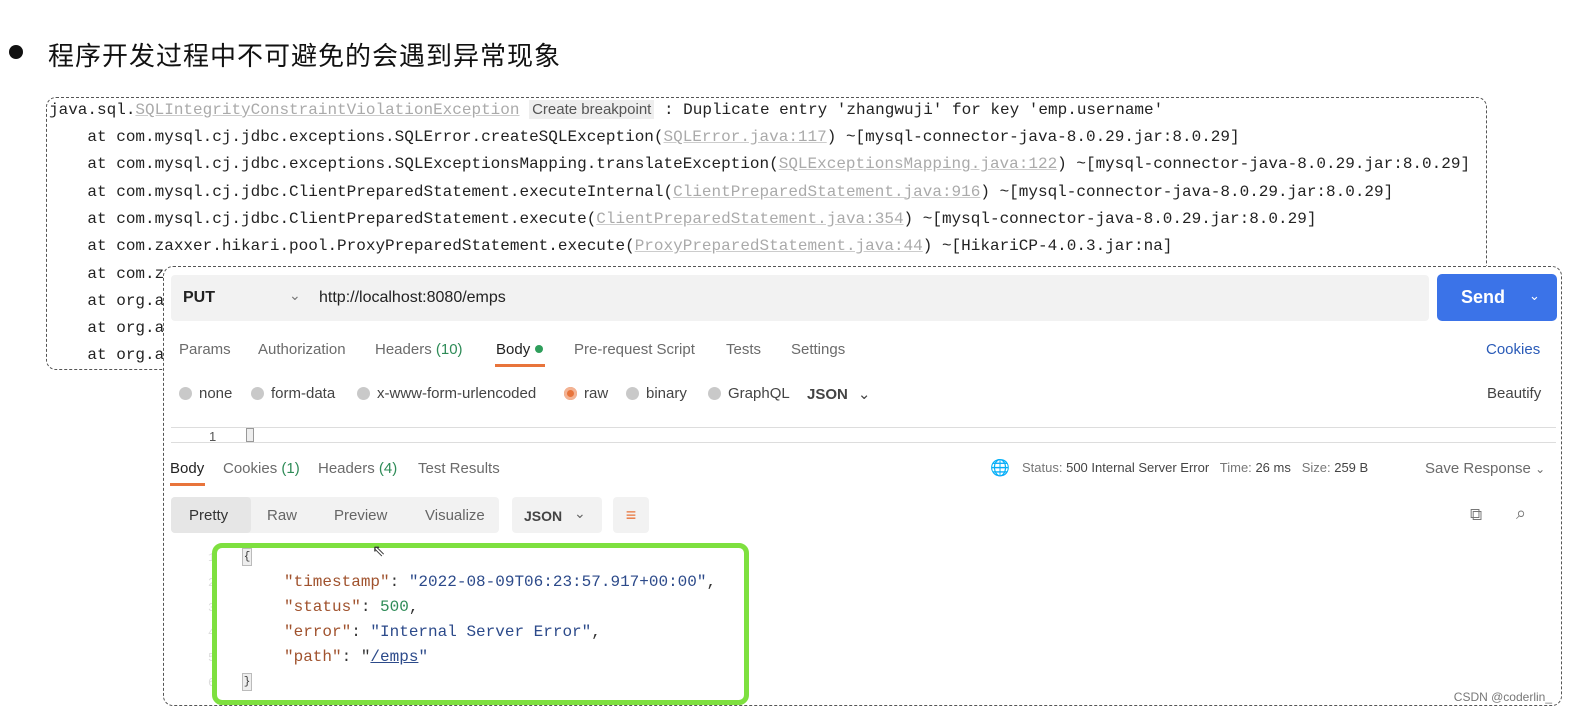 This screenshot has width=1570, height=710. I want to click on response-format-select: JSON ⌄, so click(557, 515).